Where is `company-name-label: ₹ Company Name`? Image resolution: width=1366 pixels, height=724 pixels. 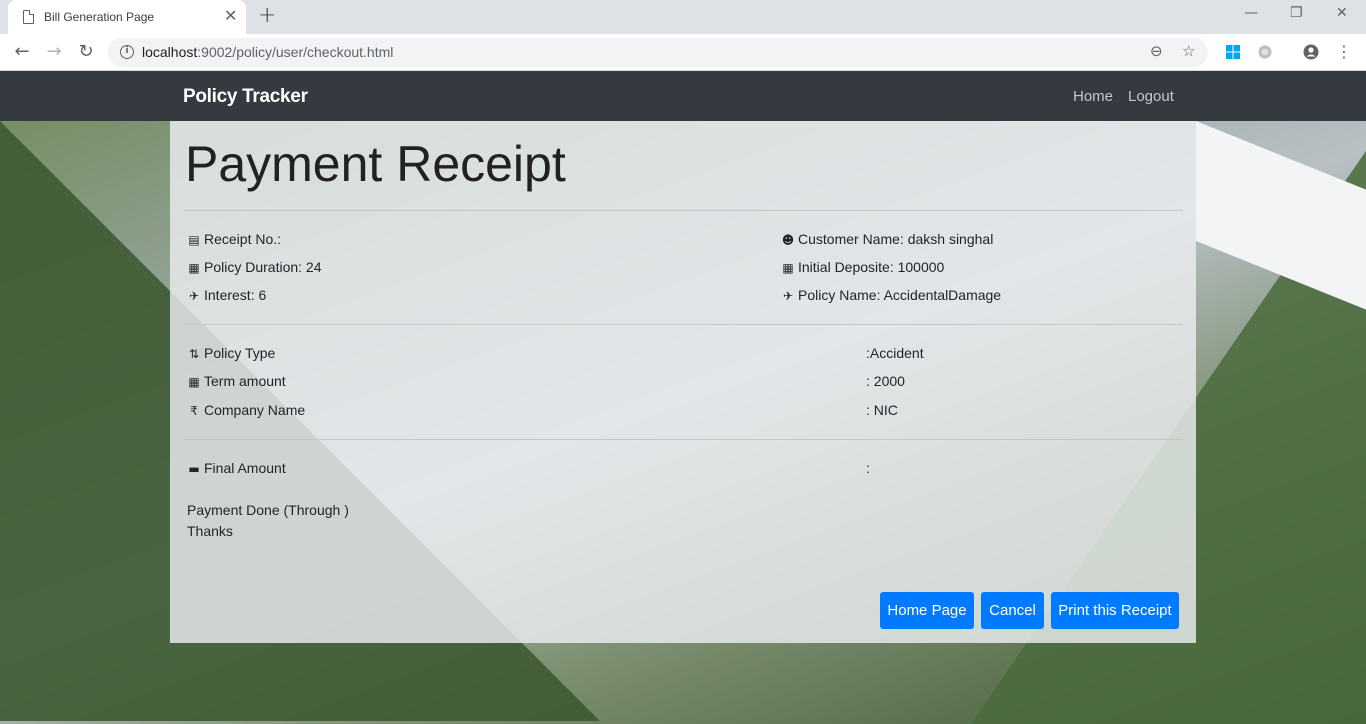
company-name-label: ₹ Company Name is located at coordinates (246, 410).